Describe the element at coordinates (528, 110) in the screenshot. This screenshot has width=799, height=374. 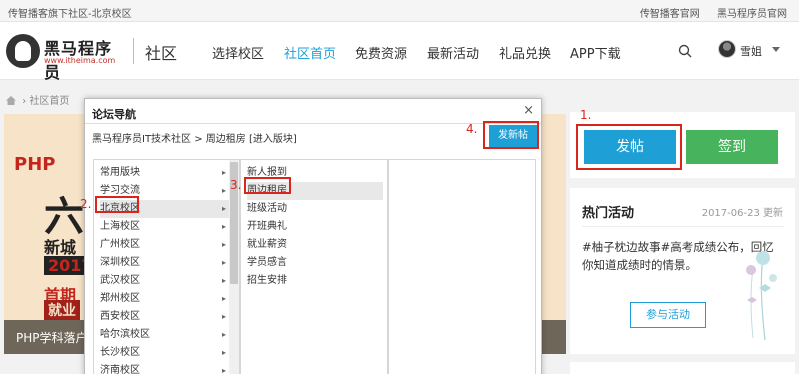
I see `close-icon: ×` at that location.